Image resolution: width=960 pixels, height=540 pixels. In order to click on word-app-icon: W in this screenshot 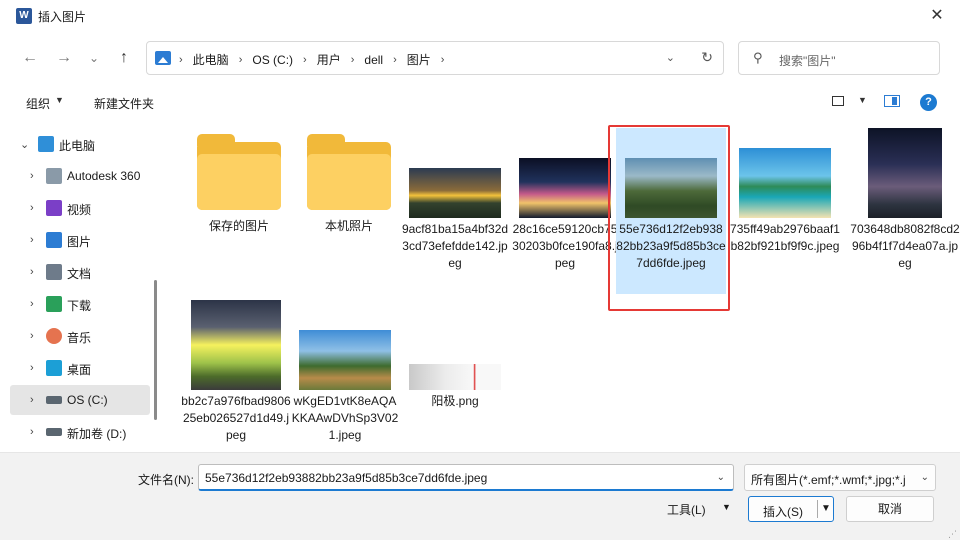, I will do `click(24, 16)`.